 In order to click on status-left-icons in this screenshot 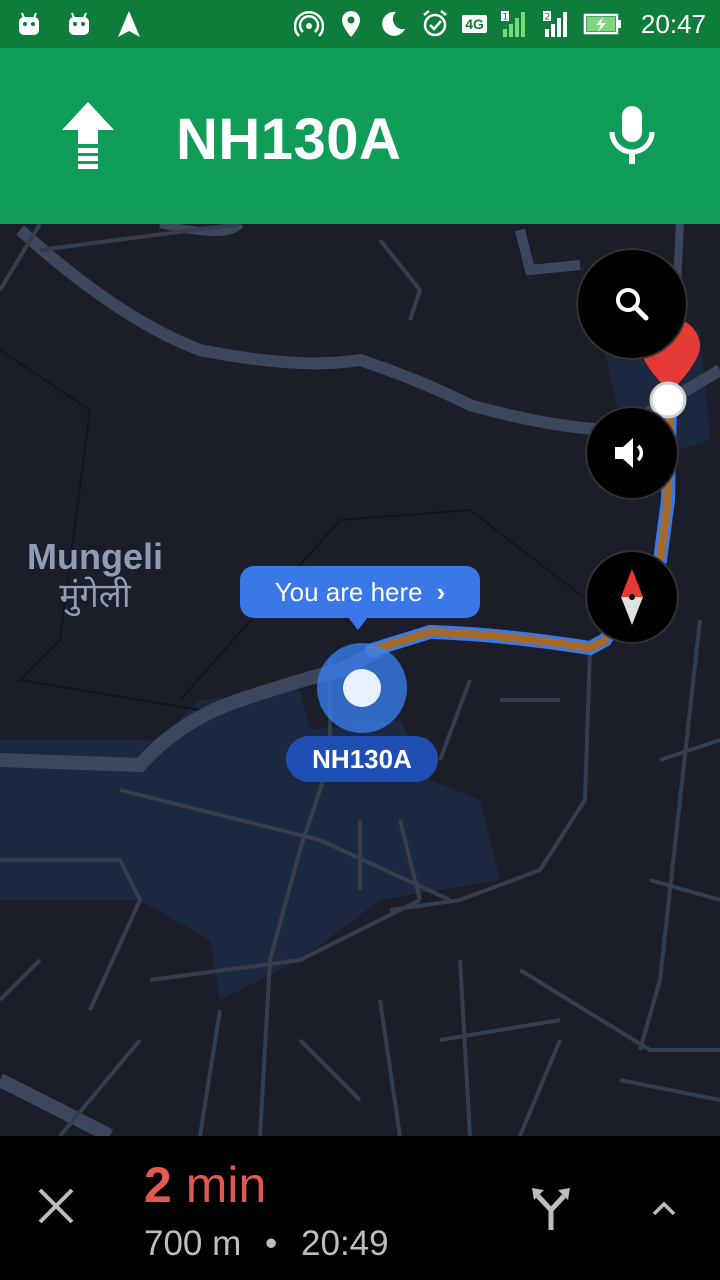, I will do `click(79, 24)`.